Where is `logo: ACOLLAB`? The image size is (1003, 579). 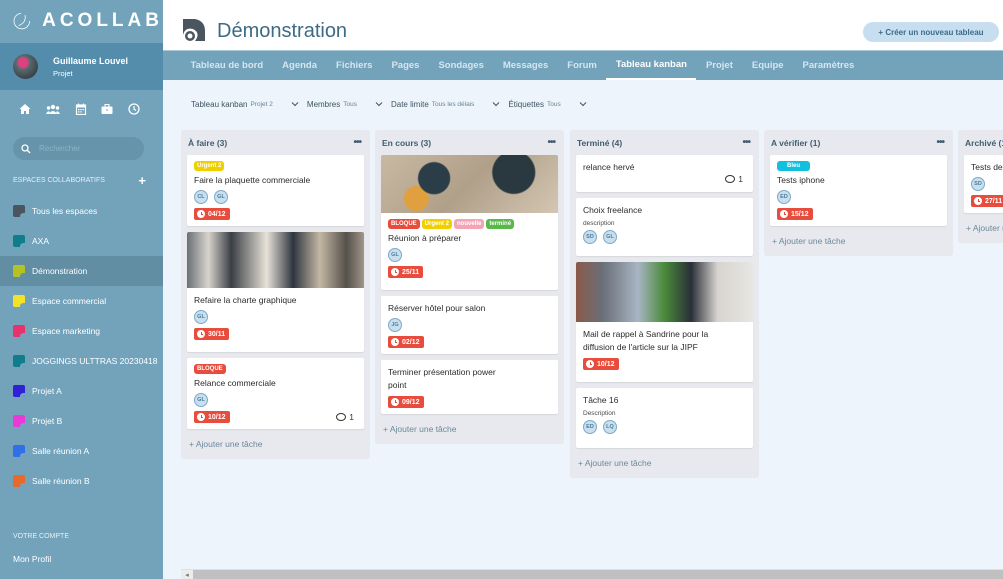 logo: ACOLLAB is located at coordinates (81, 21).